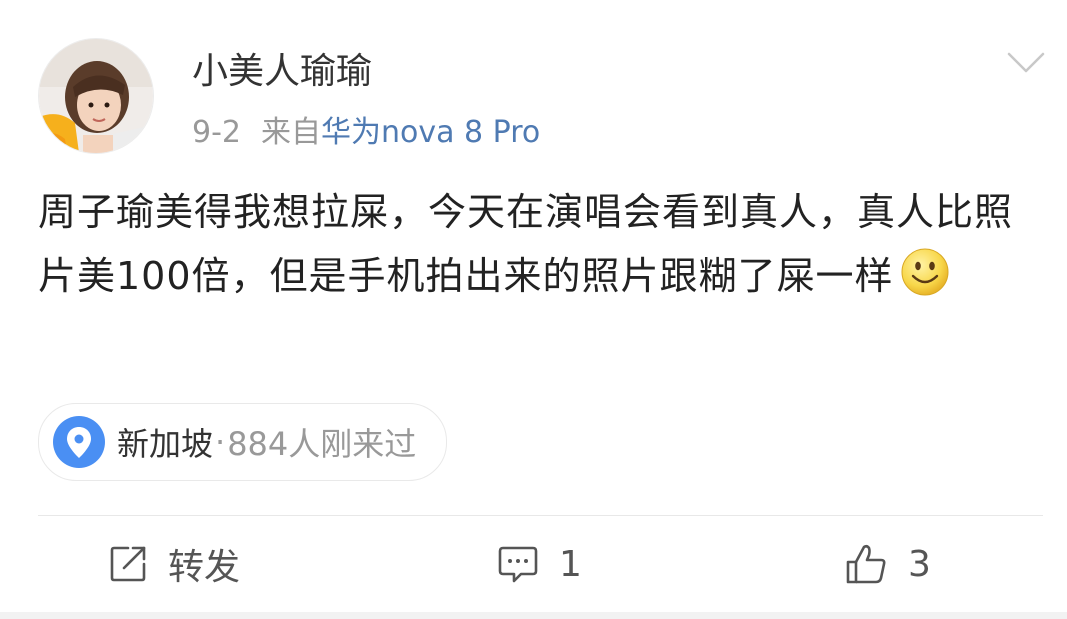 The width and height of the screenshot is (1067, 619). Describe the element at coordinates (216, 132) in the screenshot. I see `post-date: 9-2` at that location.